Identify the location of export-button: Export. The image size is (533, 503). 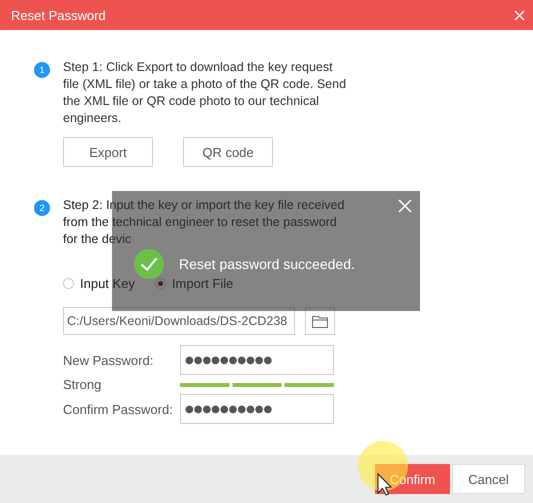
(108, 152).